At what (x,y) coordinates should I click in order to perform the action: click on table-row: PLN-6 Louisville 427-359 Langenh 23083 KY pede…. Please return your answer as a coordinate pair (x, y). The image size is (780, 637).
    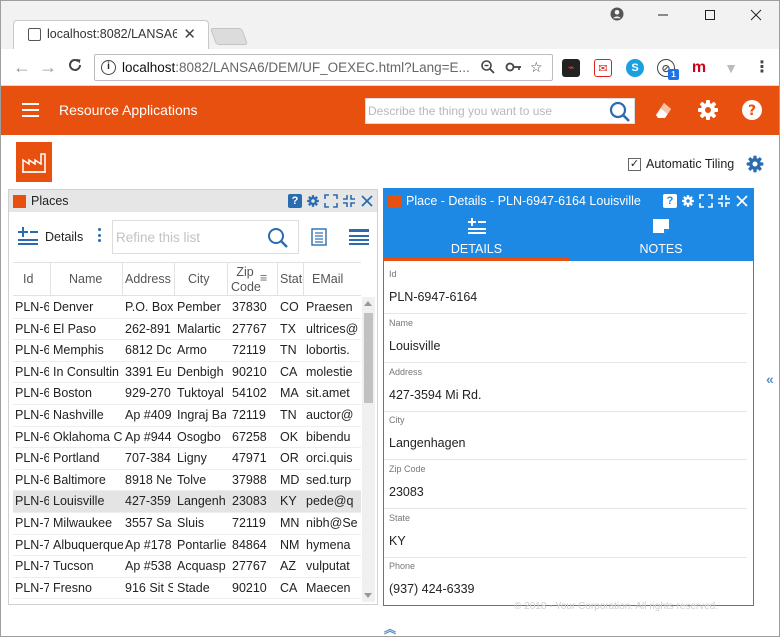
    Looking at the image, I should click on (187, 502).